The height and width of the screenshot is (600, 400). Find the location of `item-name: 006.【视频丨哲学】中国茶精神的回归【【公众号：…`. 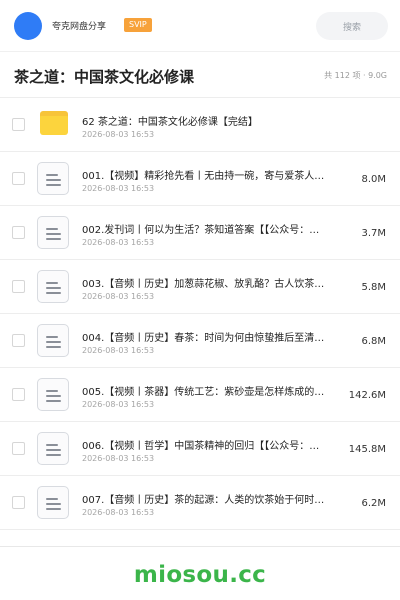

item-name: 006.【视频丨哲学】中国茶精神的回归【【公众号：… is located at coordinates (201, 446).